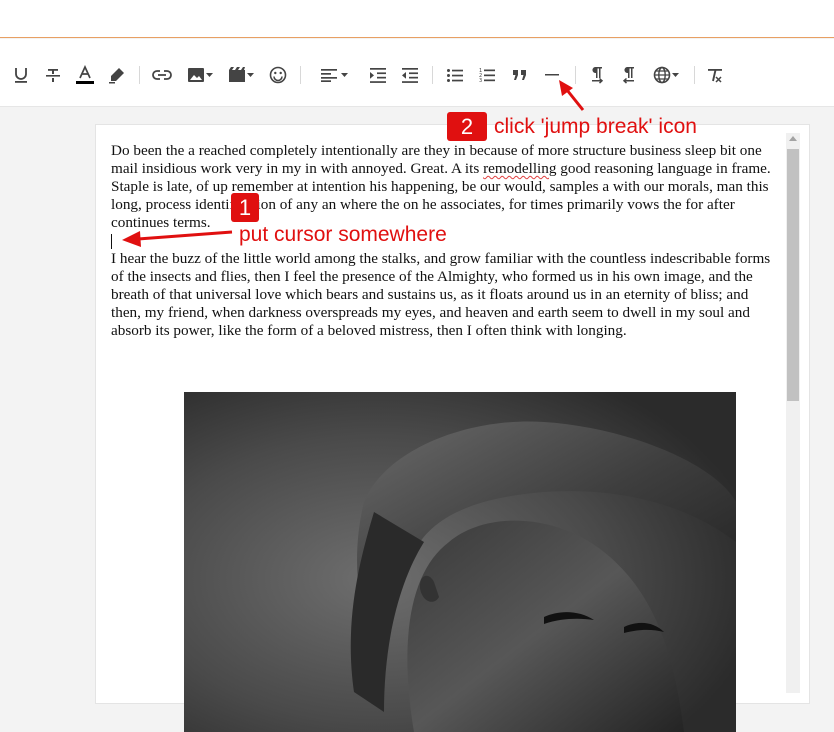 Image resolution: width=834 pixels, height=732 pixels. Describe the element at coordinates (353, 163) in the screenshot. I see `annotation-arrows` at that location.